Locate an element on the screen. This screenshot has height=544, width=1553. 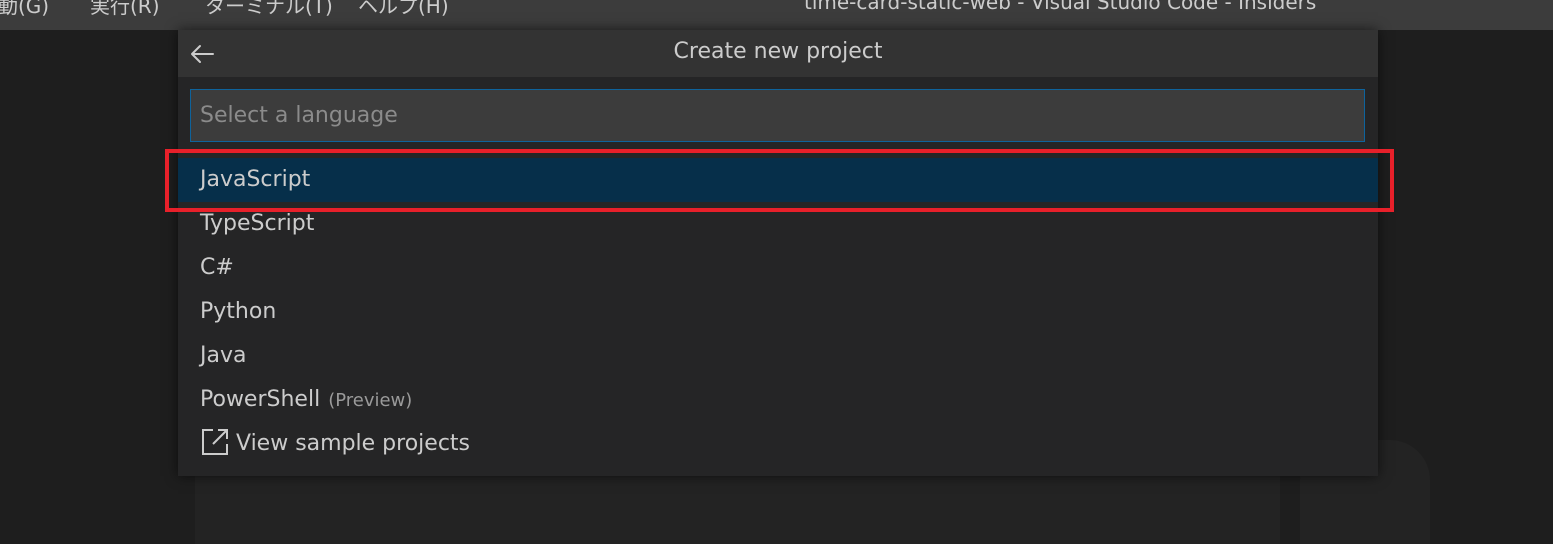
menu-run: 実行(R) is located at coordinates (125, 9).